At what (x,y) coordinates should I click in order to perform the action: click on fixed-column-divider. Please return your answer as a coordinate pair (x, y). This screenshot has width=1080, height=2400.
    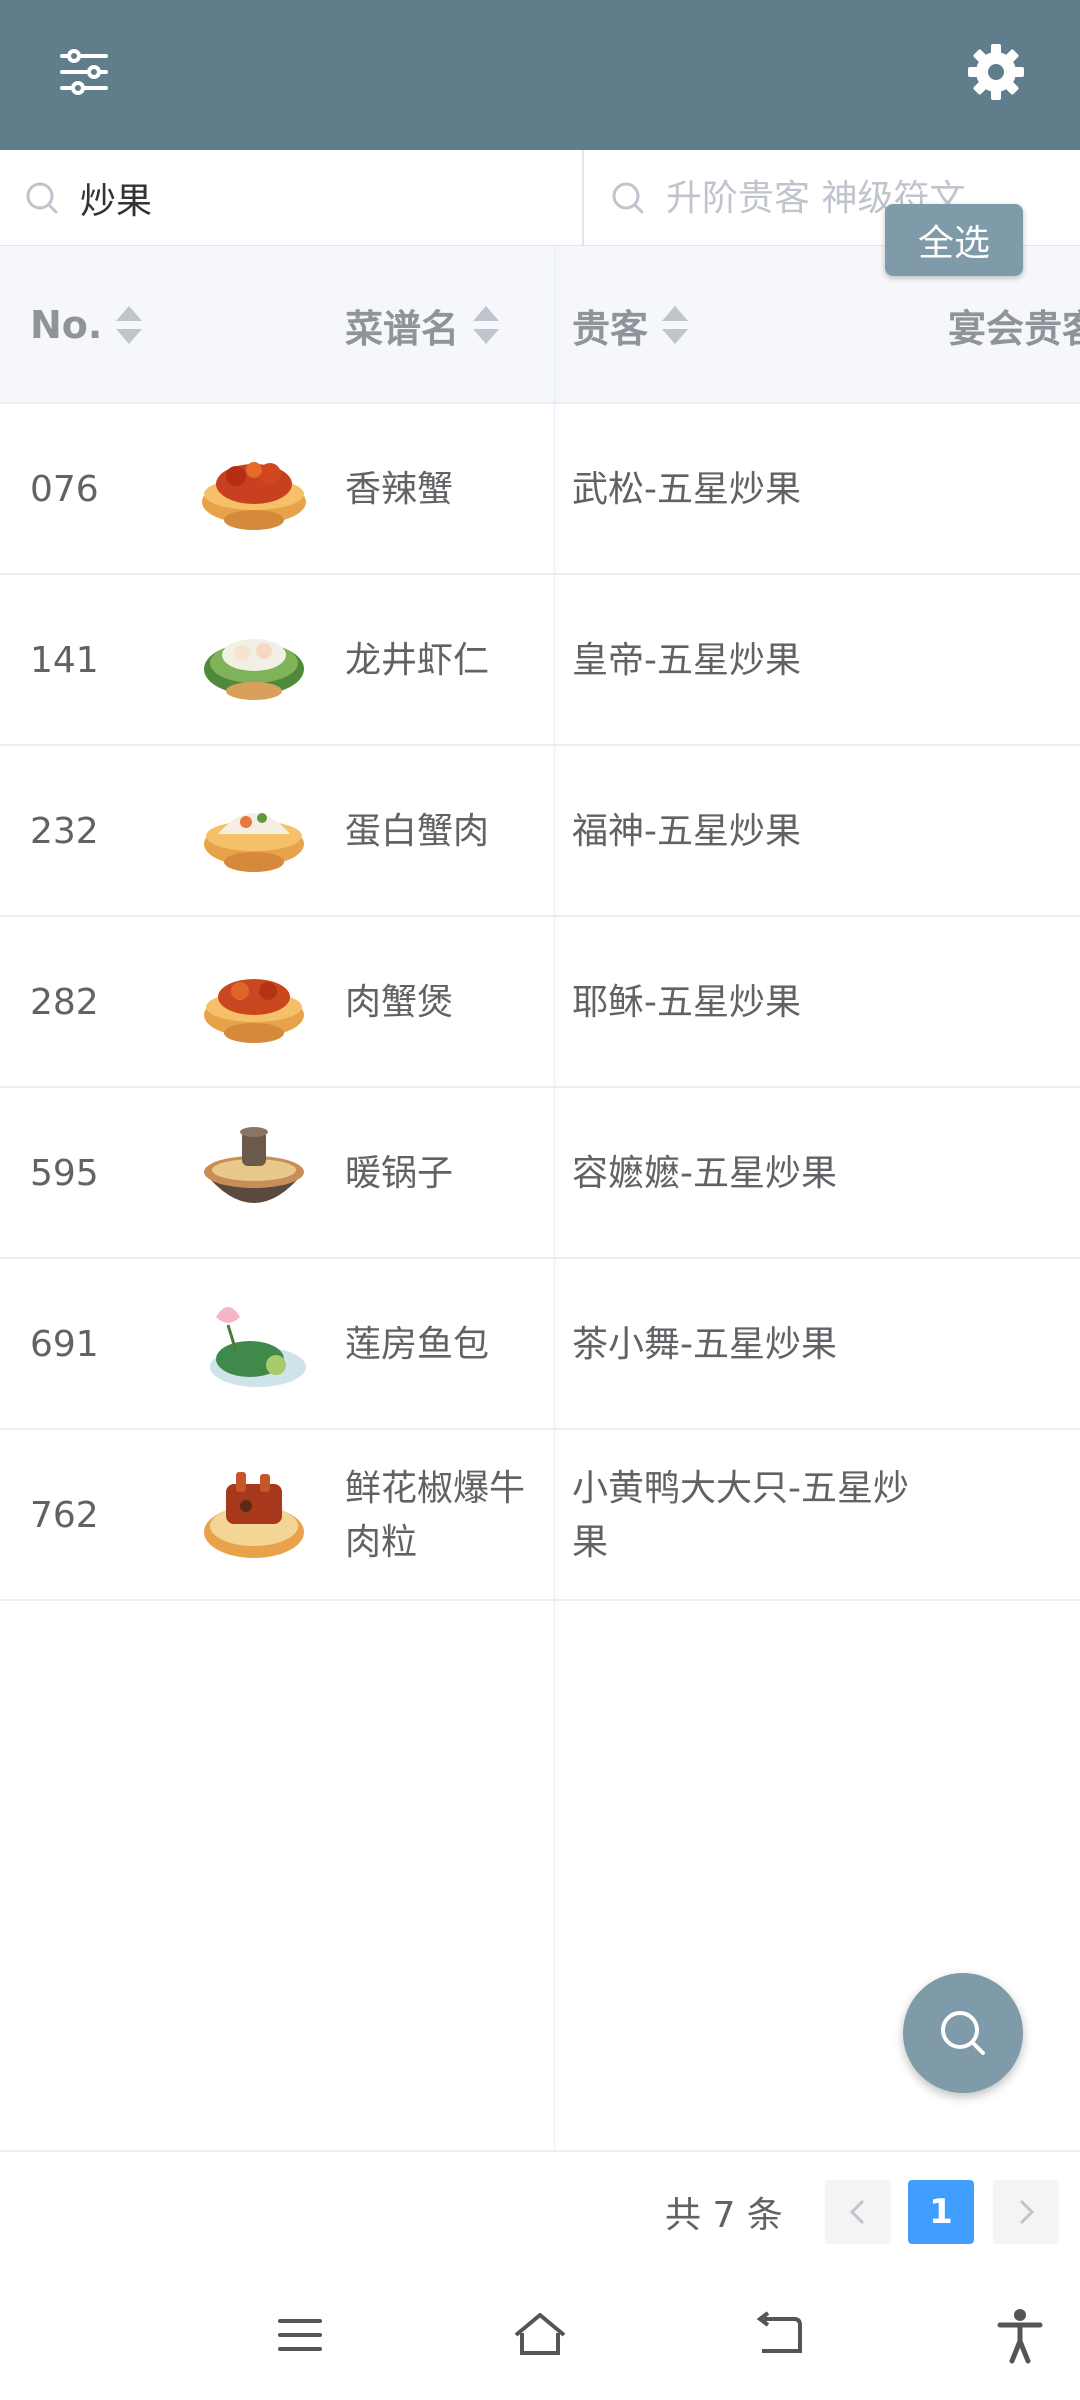
    Looking at the image, I should click on (554, 1198).